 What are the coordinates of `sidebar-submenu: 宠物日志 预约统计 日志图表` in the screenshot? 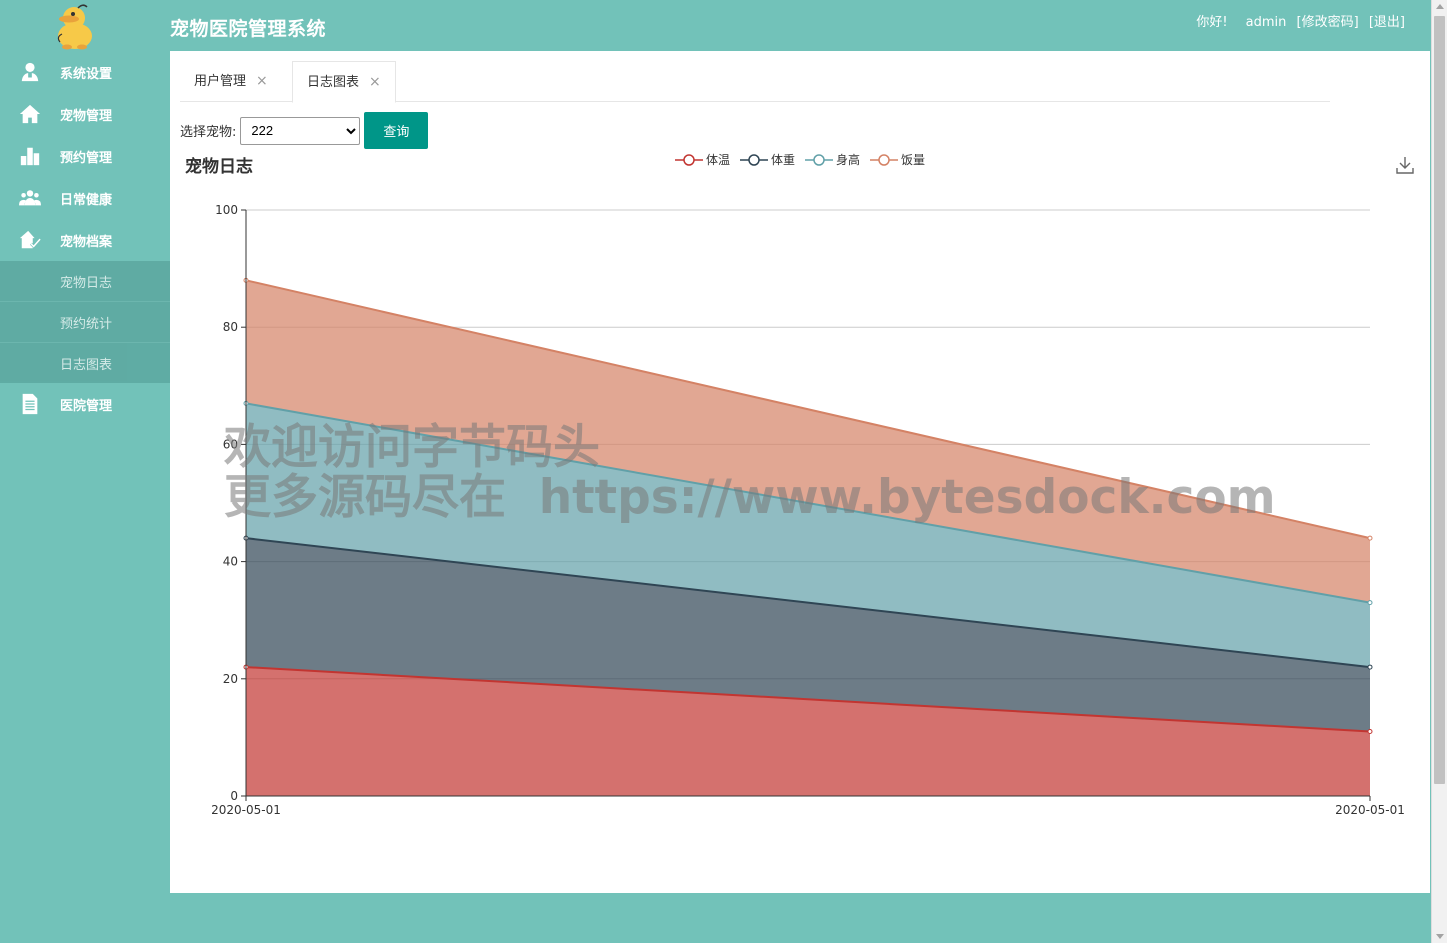 It's located at (85, 322).